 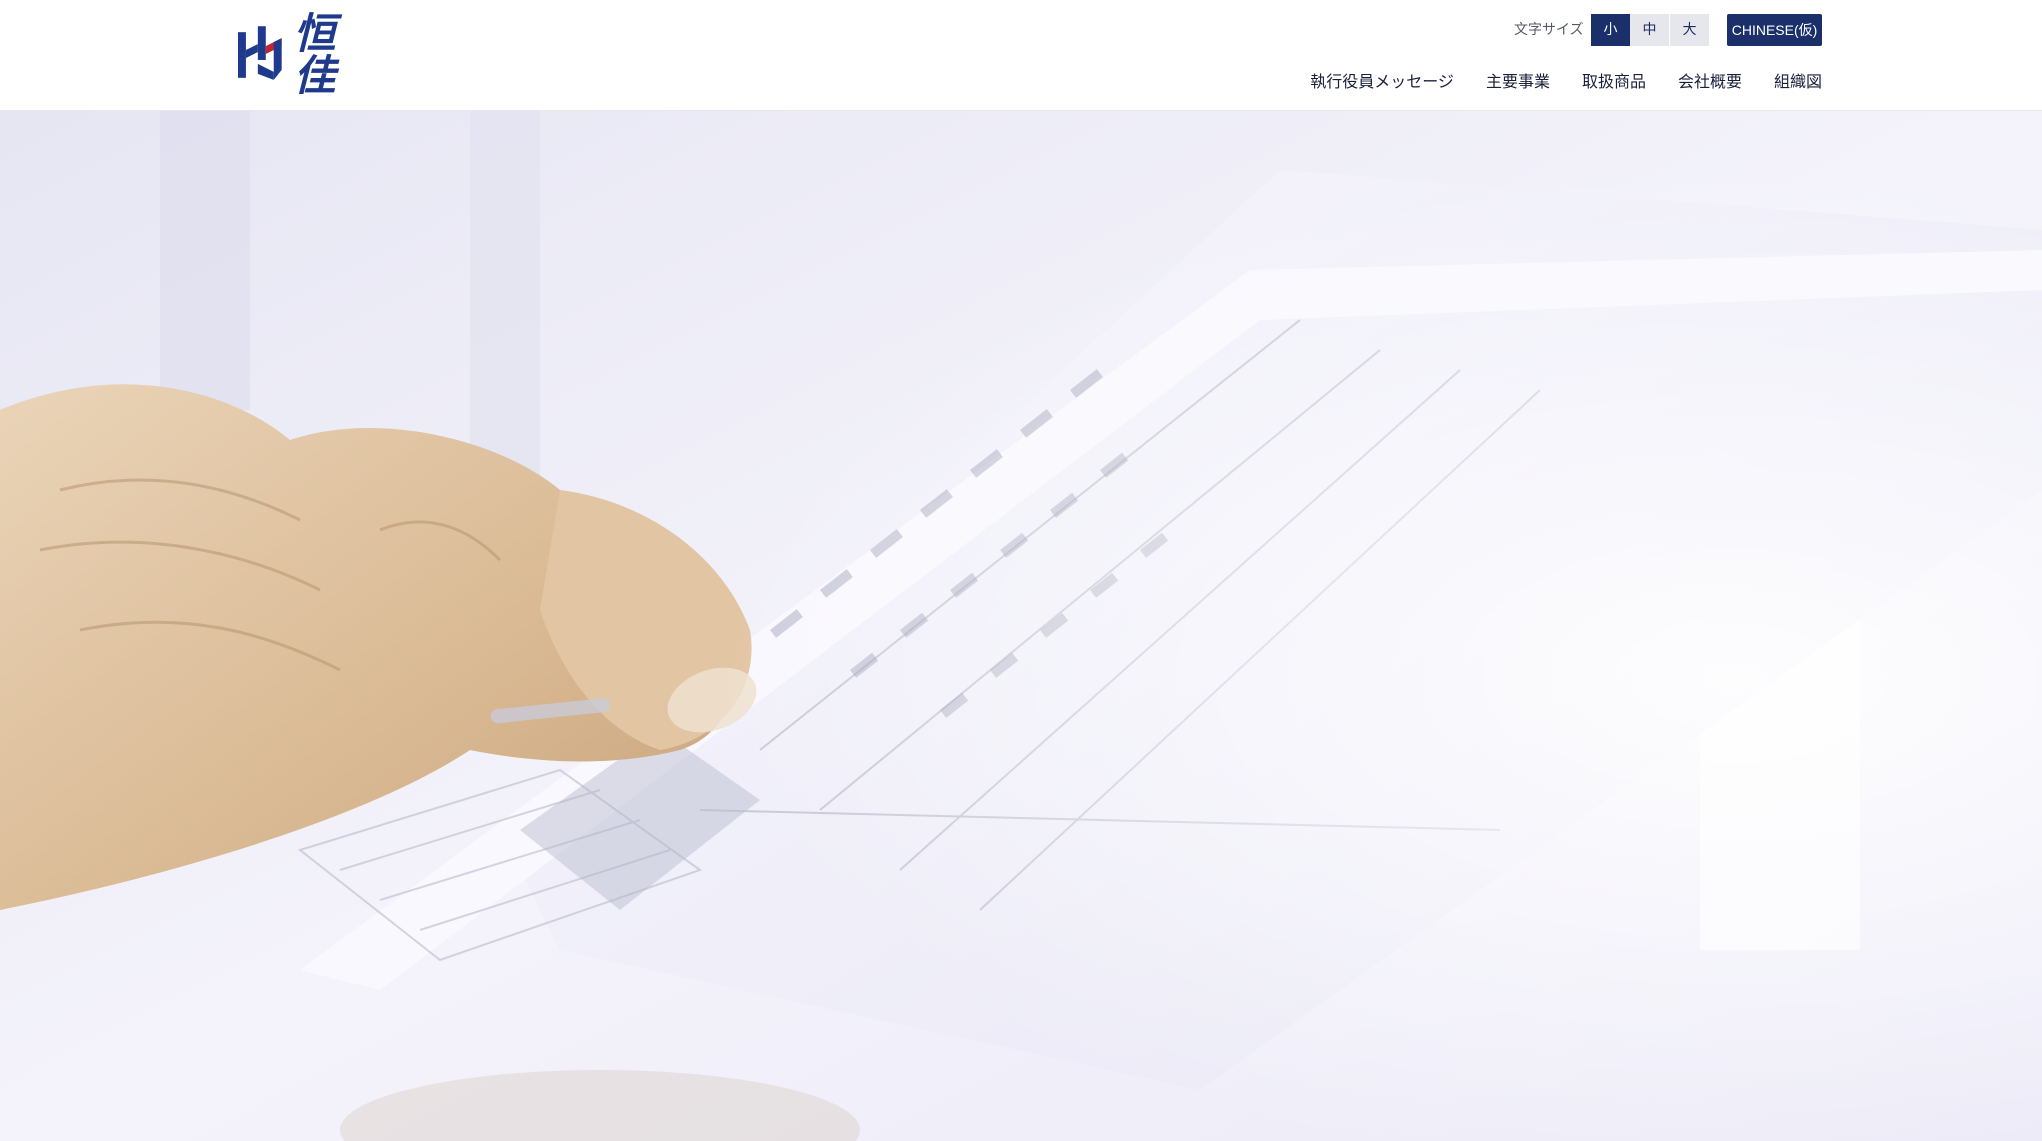 I want to click on font-size-medium-button: 中, so click(x=1649, y=30).